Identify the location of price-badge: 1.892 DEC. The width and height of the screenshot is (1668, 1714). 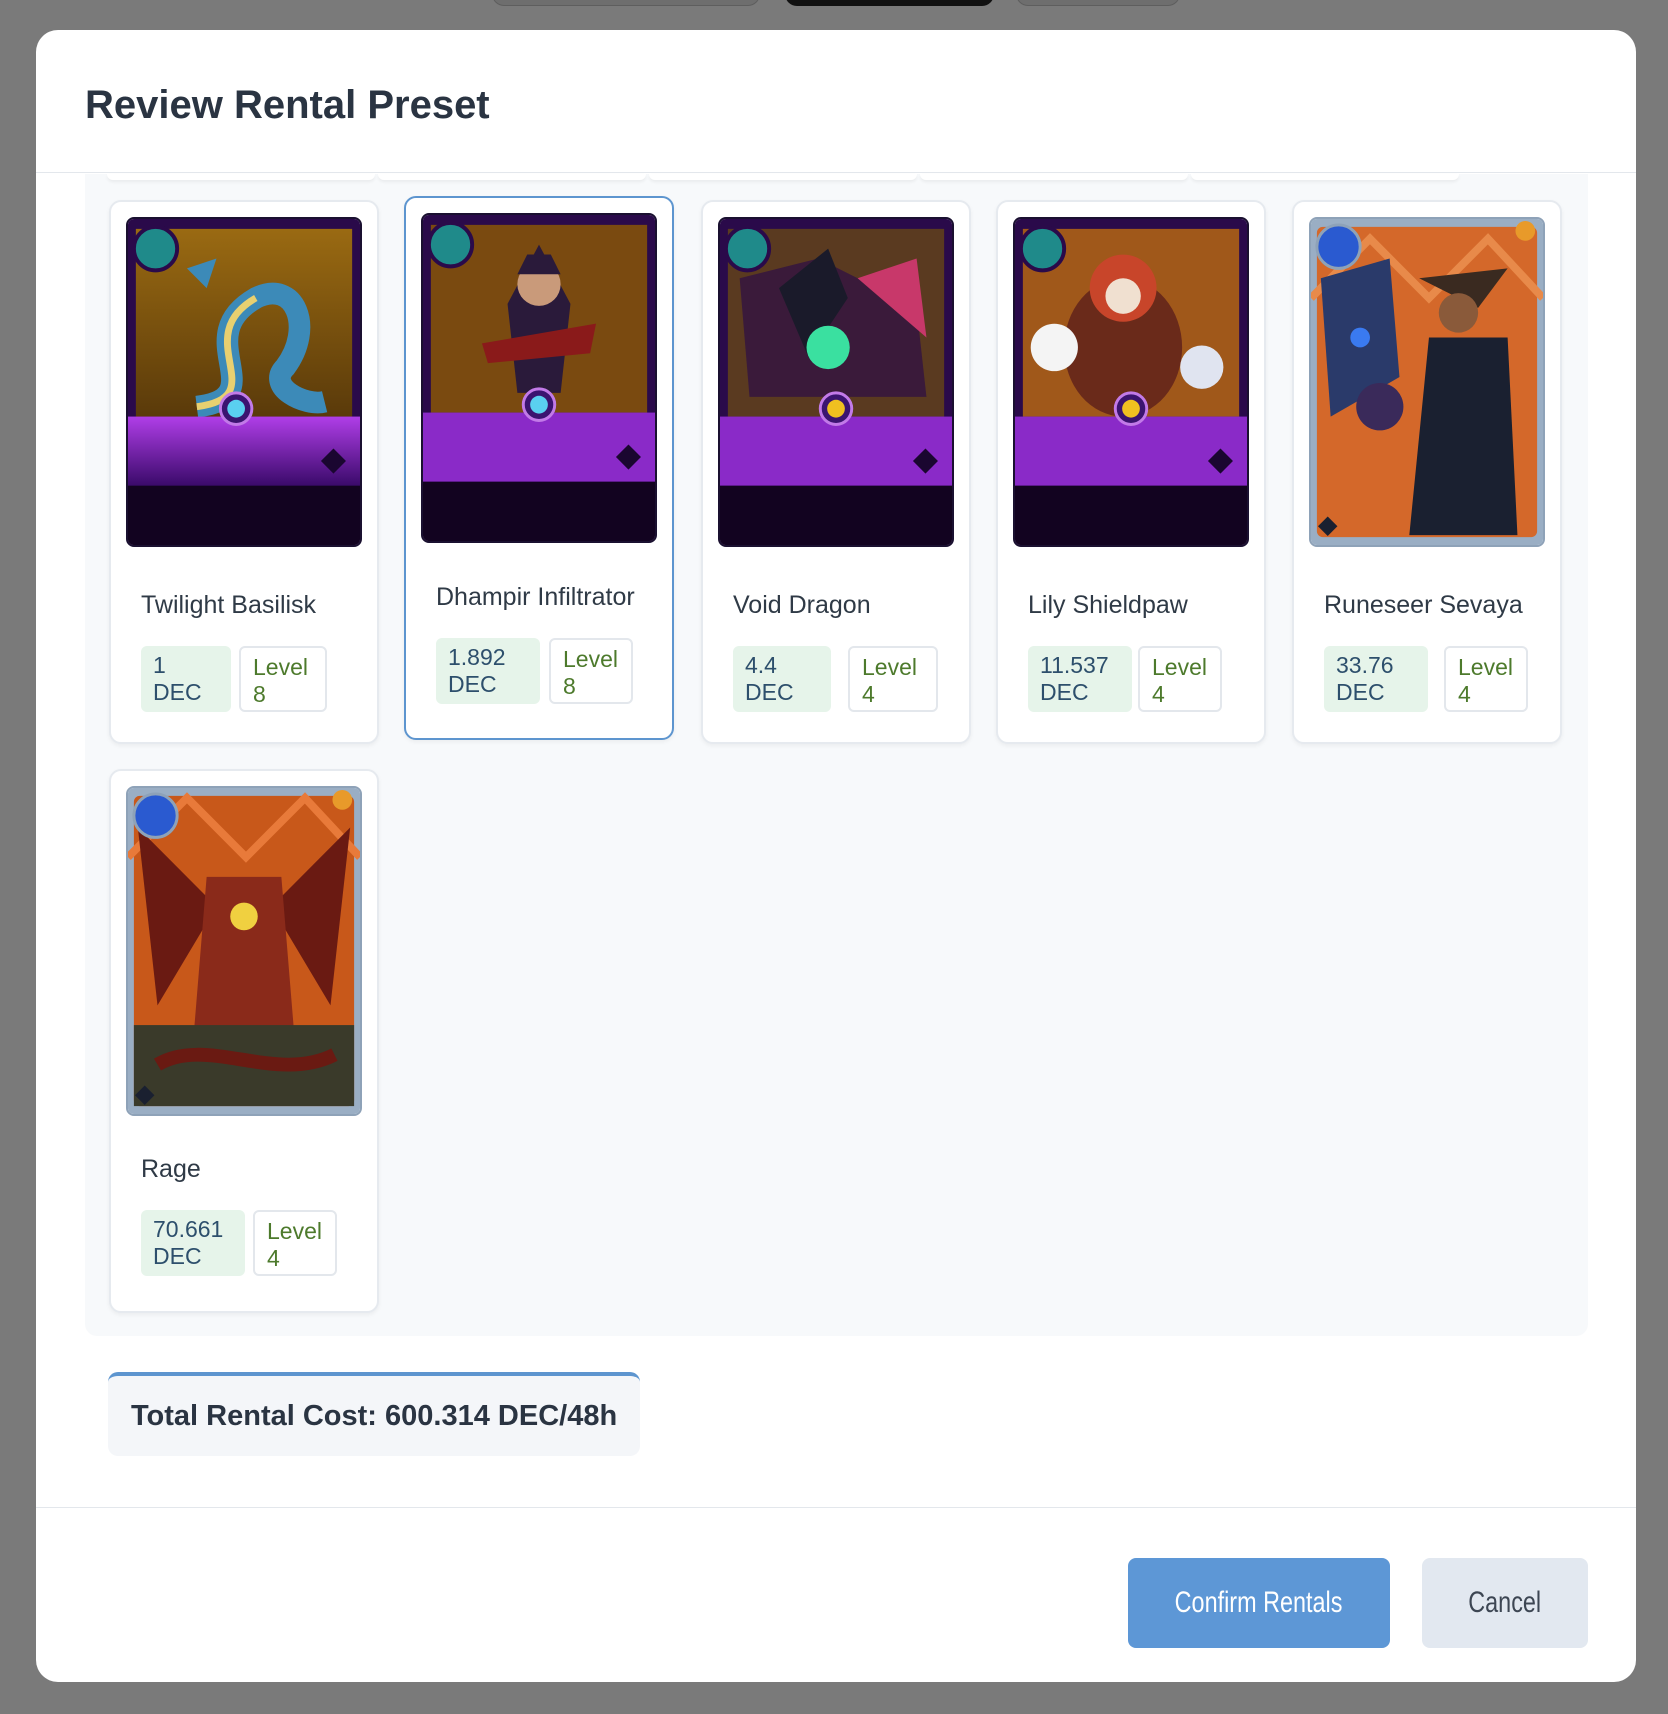
(488, 671).